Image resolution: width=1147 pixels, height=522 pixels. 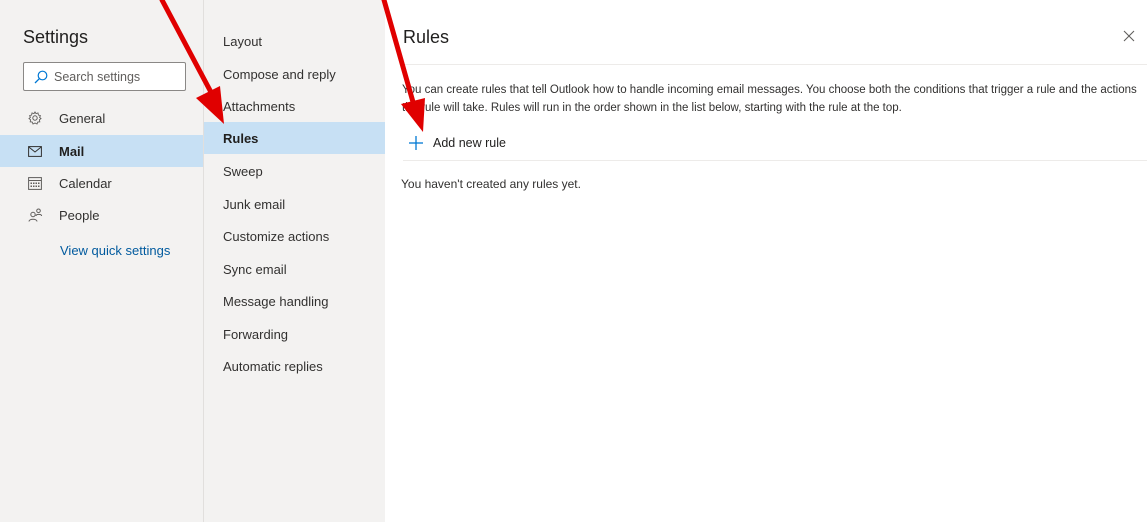 What do you see at coordinates (35, 151) in the screenshot?
I see `mail-icon` at bounding box center [35, 151].